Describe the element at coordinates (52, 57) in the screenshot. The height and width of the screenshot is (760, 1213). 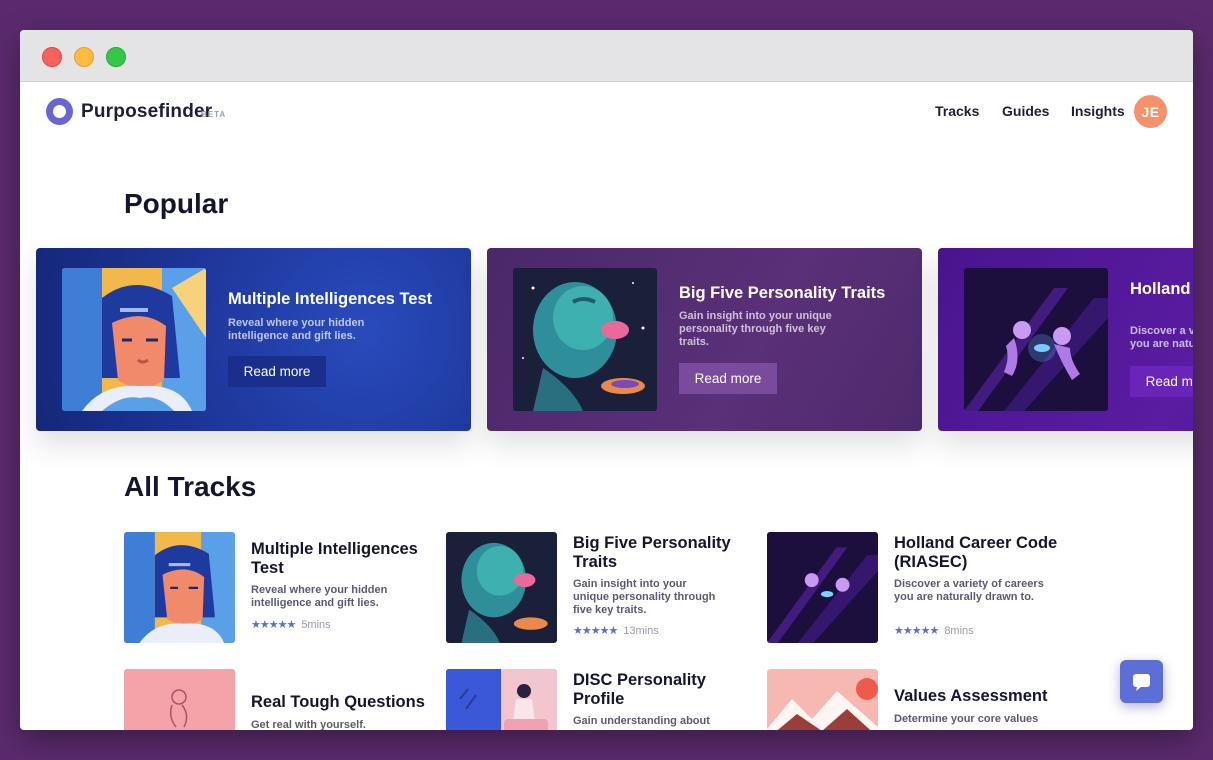
I see `close-window-button` at that location.